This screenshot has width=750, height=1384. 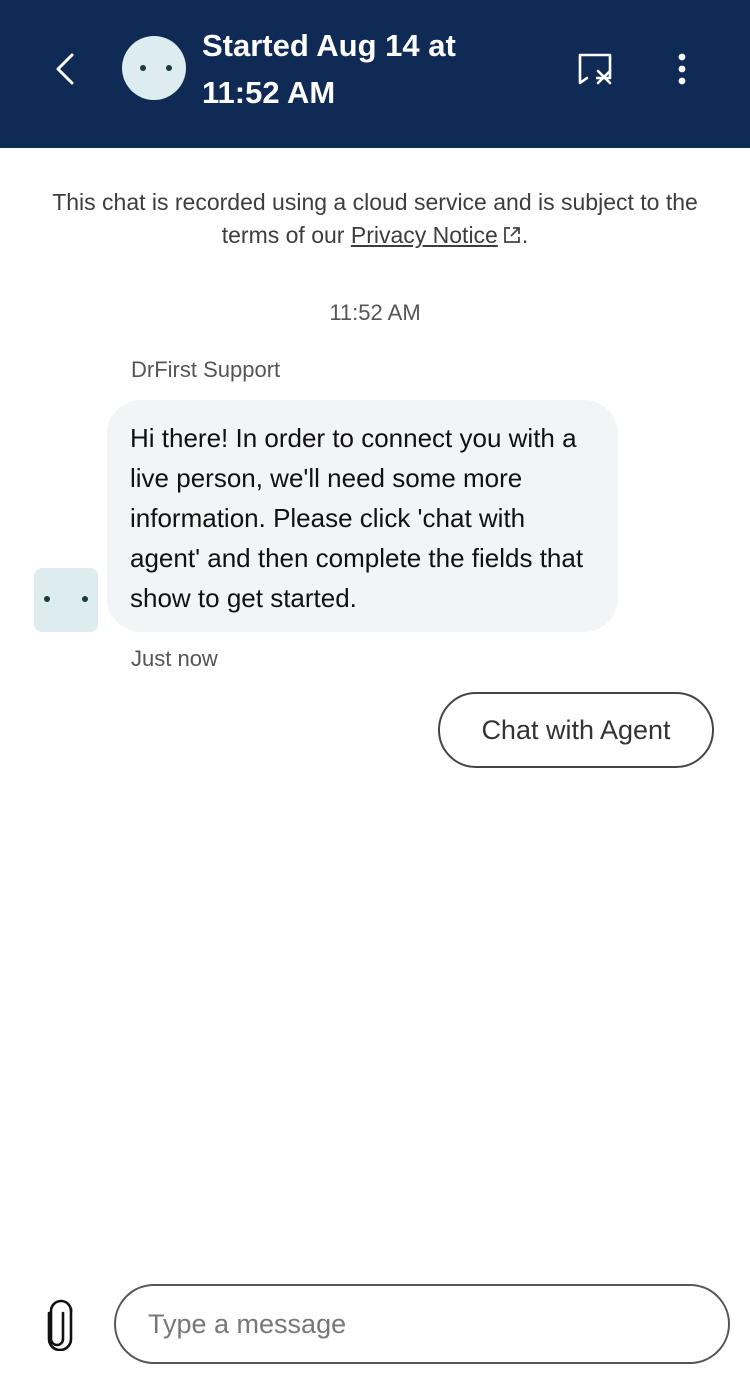 What do you see at coordinates (576, 730) in the screenshot?
I see `chat-with-agent-button: Chat with Agent` at bounding box center [576, 730].